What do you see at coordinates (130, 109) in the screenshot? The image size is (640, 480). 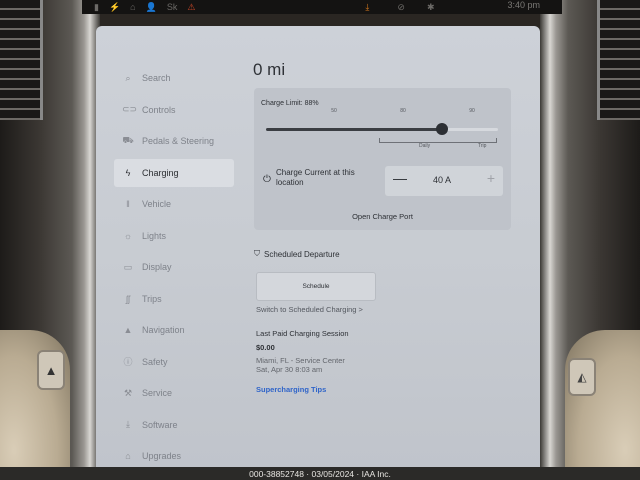 I see `toggle-icon: ⊂⊃` at bounding box center [130, 109].